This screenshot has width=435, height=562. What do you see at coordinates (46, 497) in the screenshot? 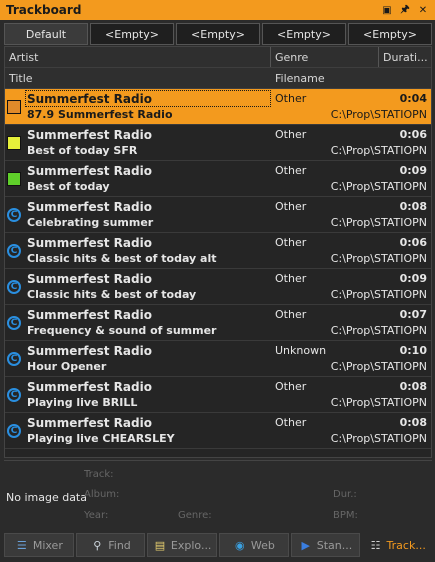
I see `cover-placeholder: No image data` at bounding box center [46, 497].